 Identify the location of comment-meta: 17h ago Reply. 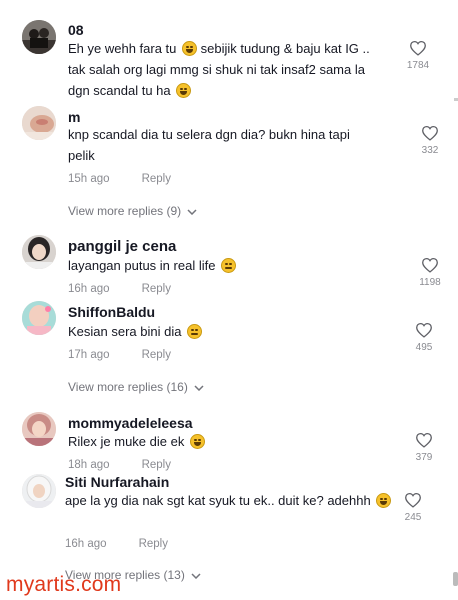
(119, 355).